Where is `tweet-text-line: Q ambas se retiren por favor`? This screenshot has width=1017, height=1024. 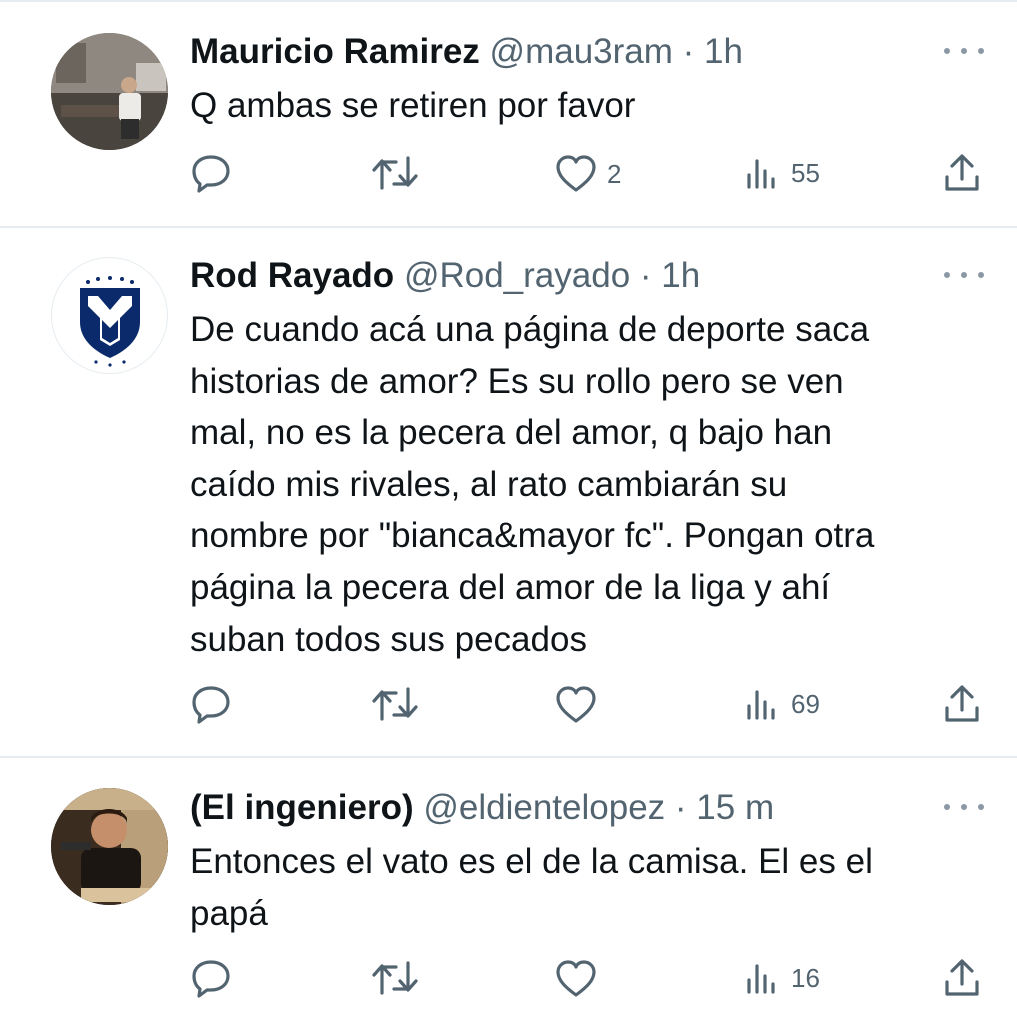 tweet-text-line: Q ambas se retiren por favor is located at coordinates (413, 105).